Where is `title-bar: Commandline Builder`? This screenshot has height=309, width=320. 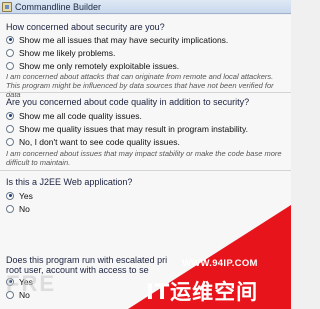 title-bar: Commandline Builder is located at coordinates (145, 7).